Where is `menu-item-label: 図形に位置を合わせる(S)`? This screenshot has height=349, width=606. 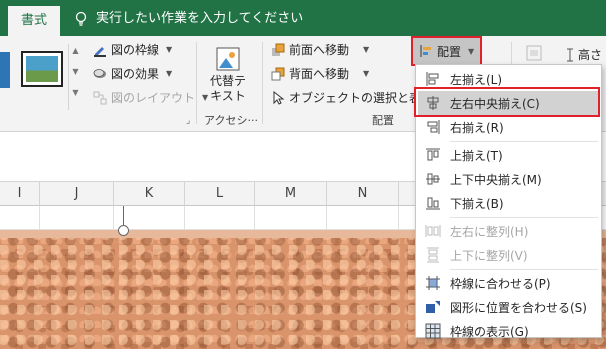
menu-item-label: 図形に位置を合わせる(S) is located at coordinates (518, 307).